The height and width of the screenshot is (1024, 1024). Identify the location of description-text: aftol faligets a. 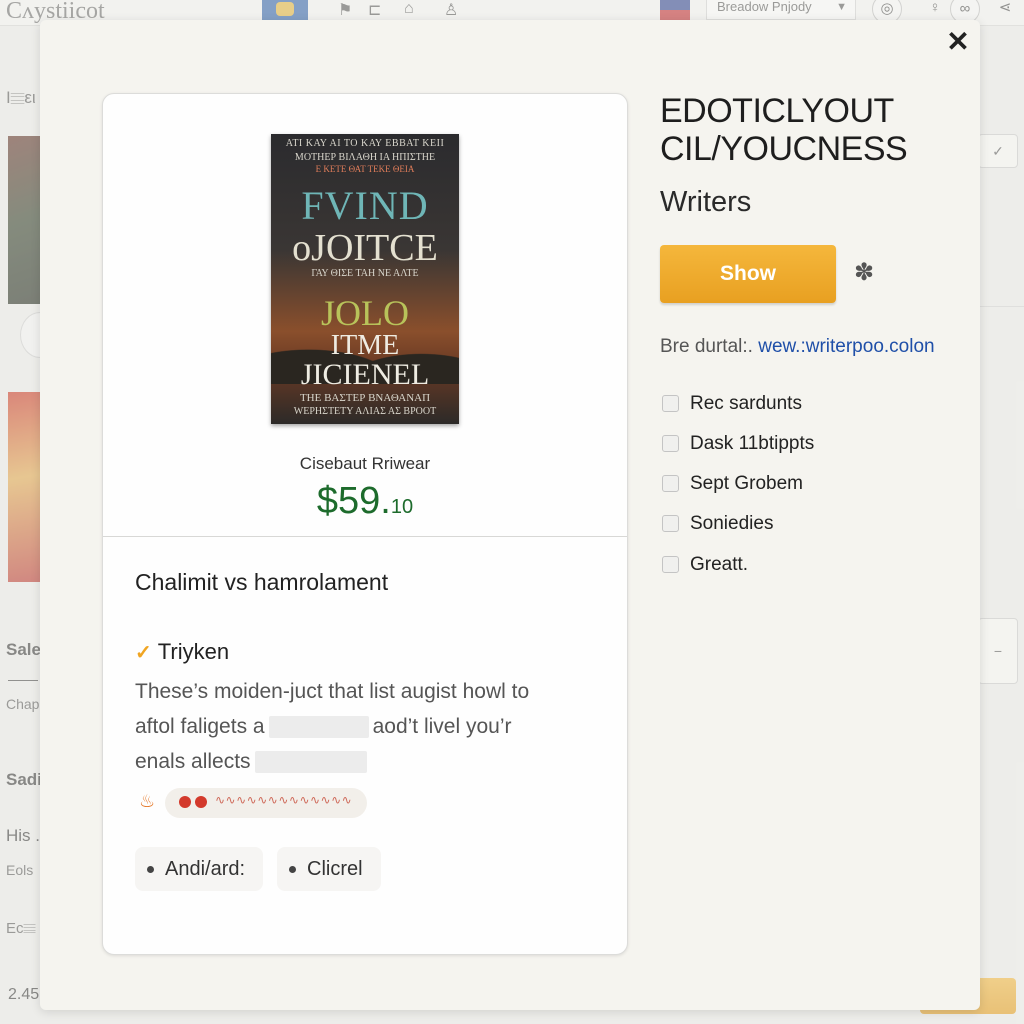
(200, 726).